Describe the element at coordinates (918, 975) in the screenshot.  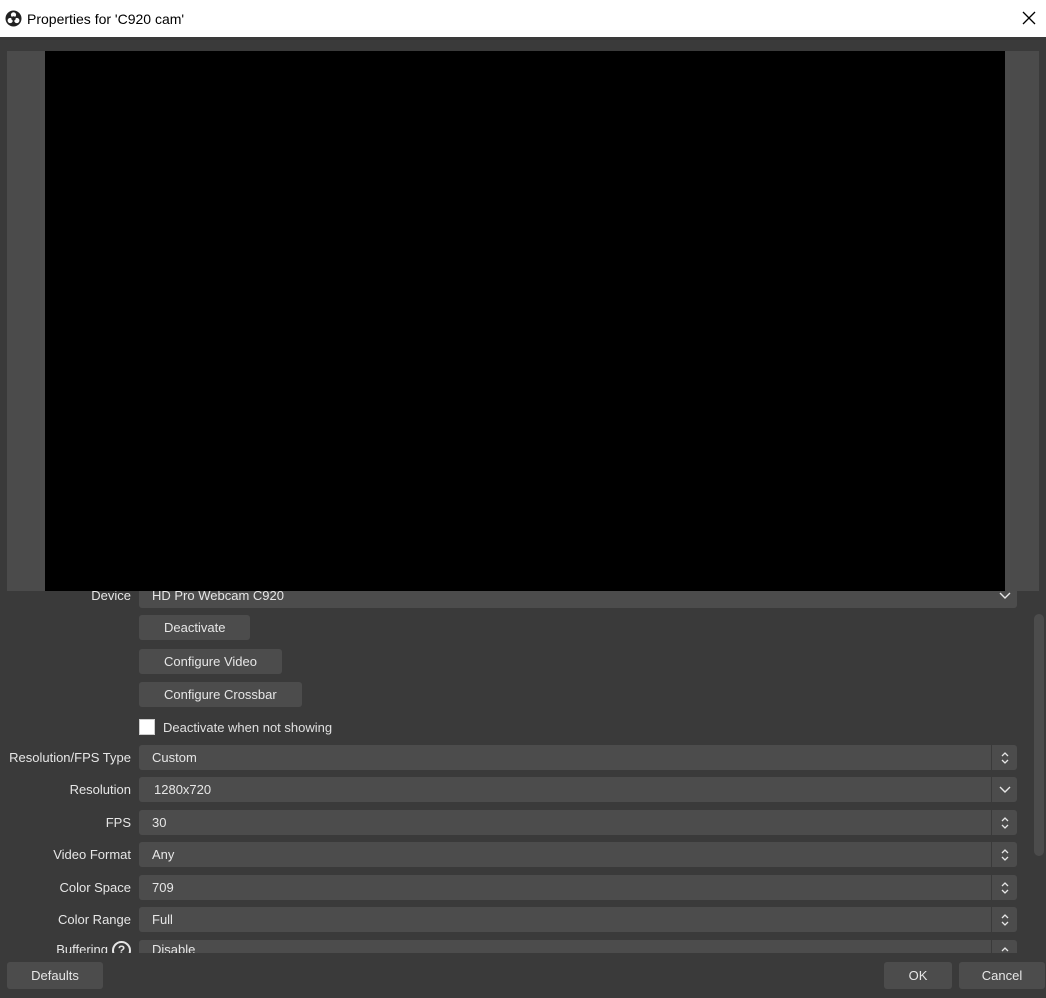
I see `ok-button: OK` at that location.